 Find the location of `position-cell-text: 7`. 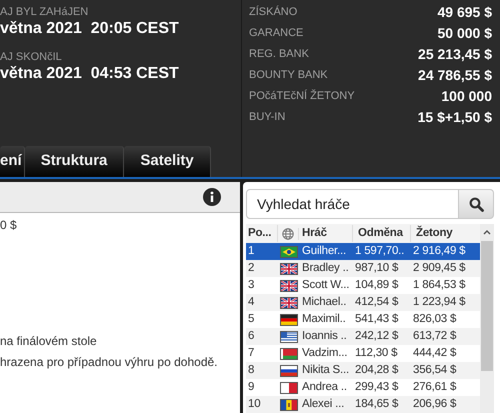

position-cell-text: 7 is located at coordinates (251, 353).